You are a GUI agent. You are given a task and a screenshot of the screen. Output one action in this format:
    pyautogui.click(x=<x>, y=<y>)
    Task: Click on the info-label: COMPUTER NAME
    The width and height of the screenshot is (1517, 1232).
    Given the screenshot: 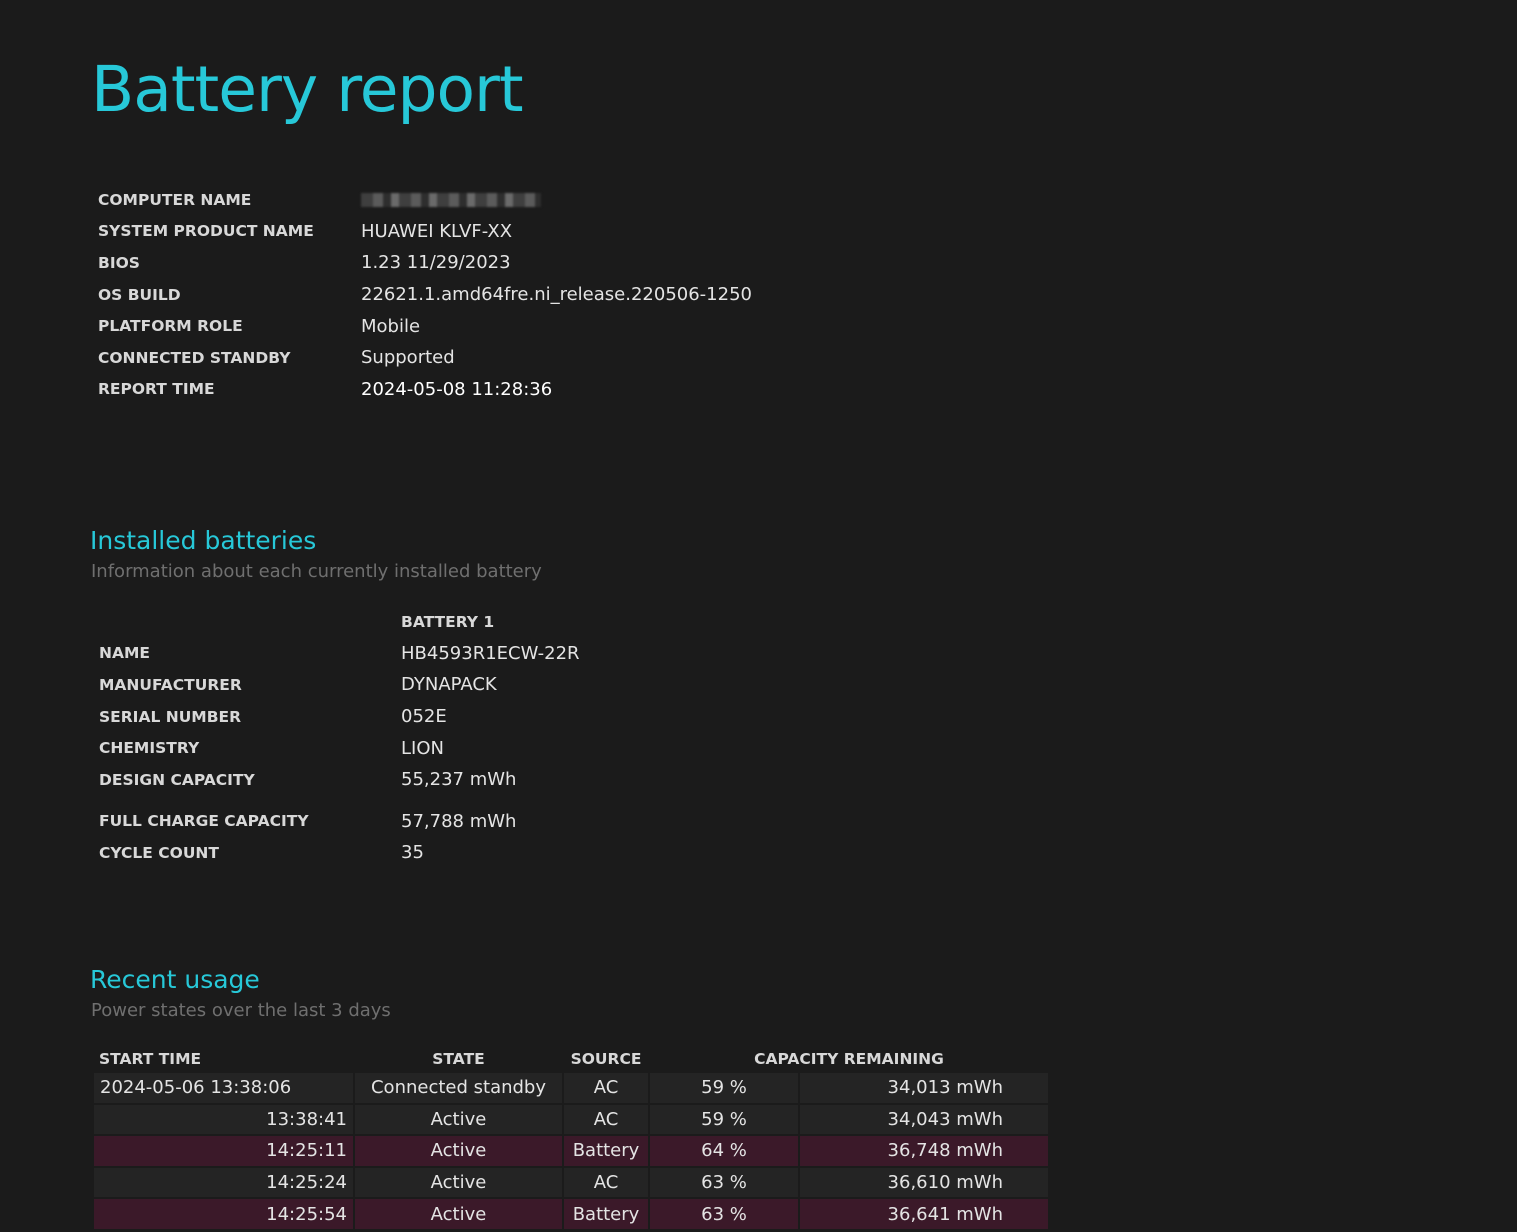 What is the action you would take?
    pyautogui.click(x=175, y=199)
    